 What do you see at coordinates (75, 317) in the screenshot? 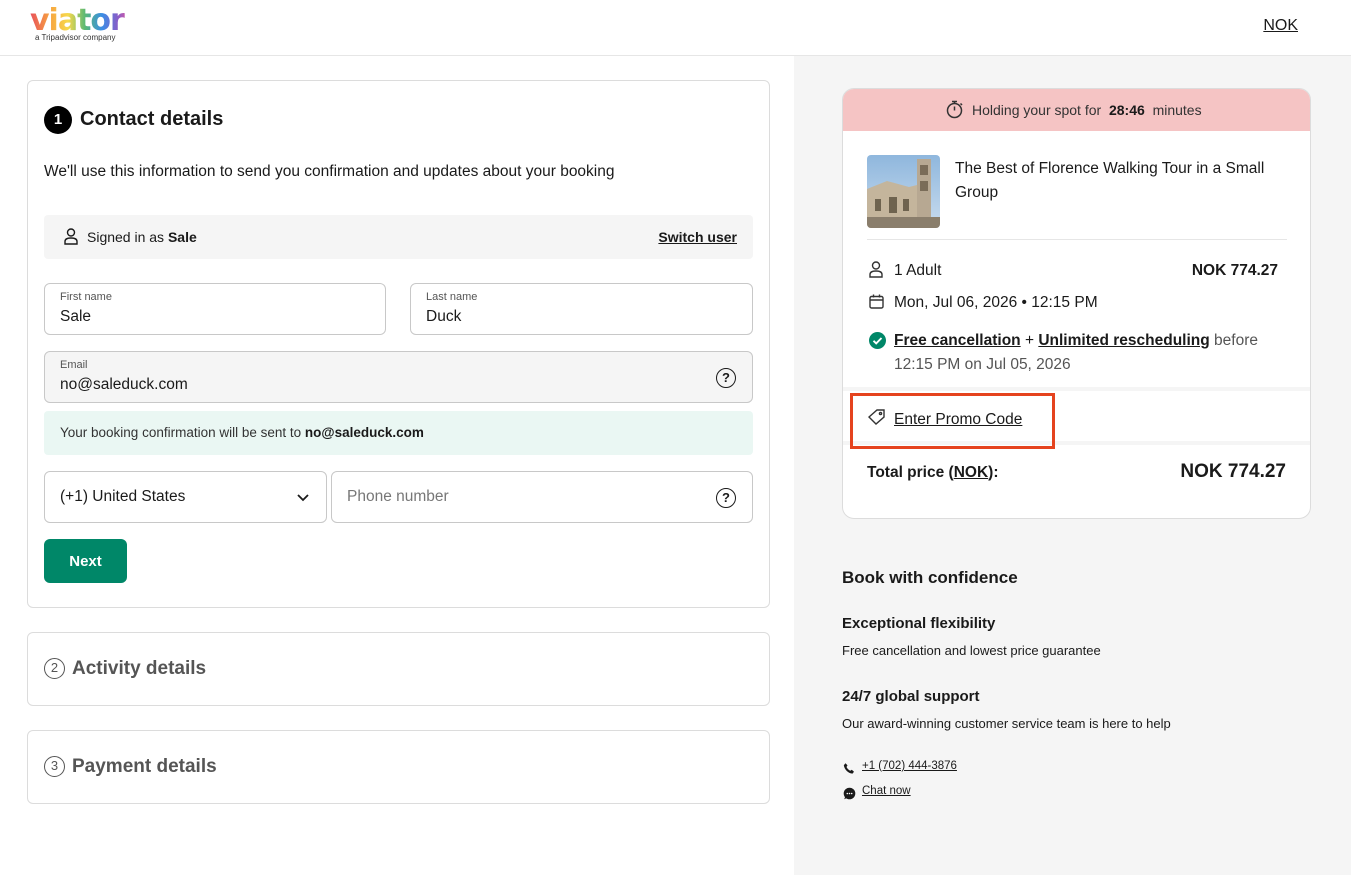
I see `first-name-value: Sale` at bounding box center [75, 317].